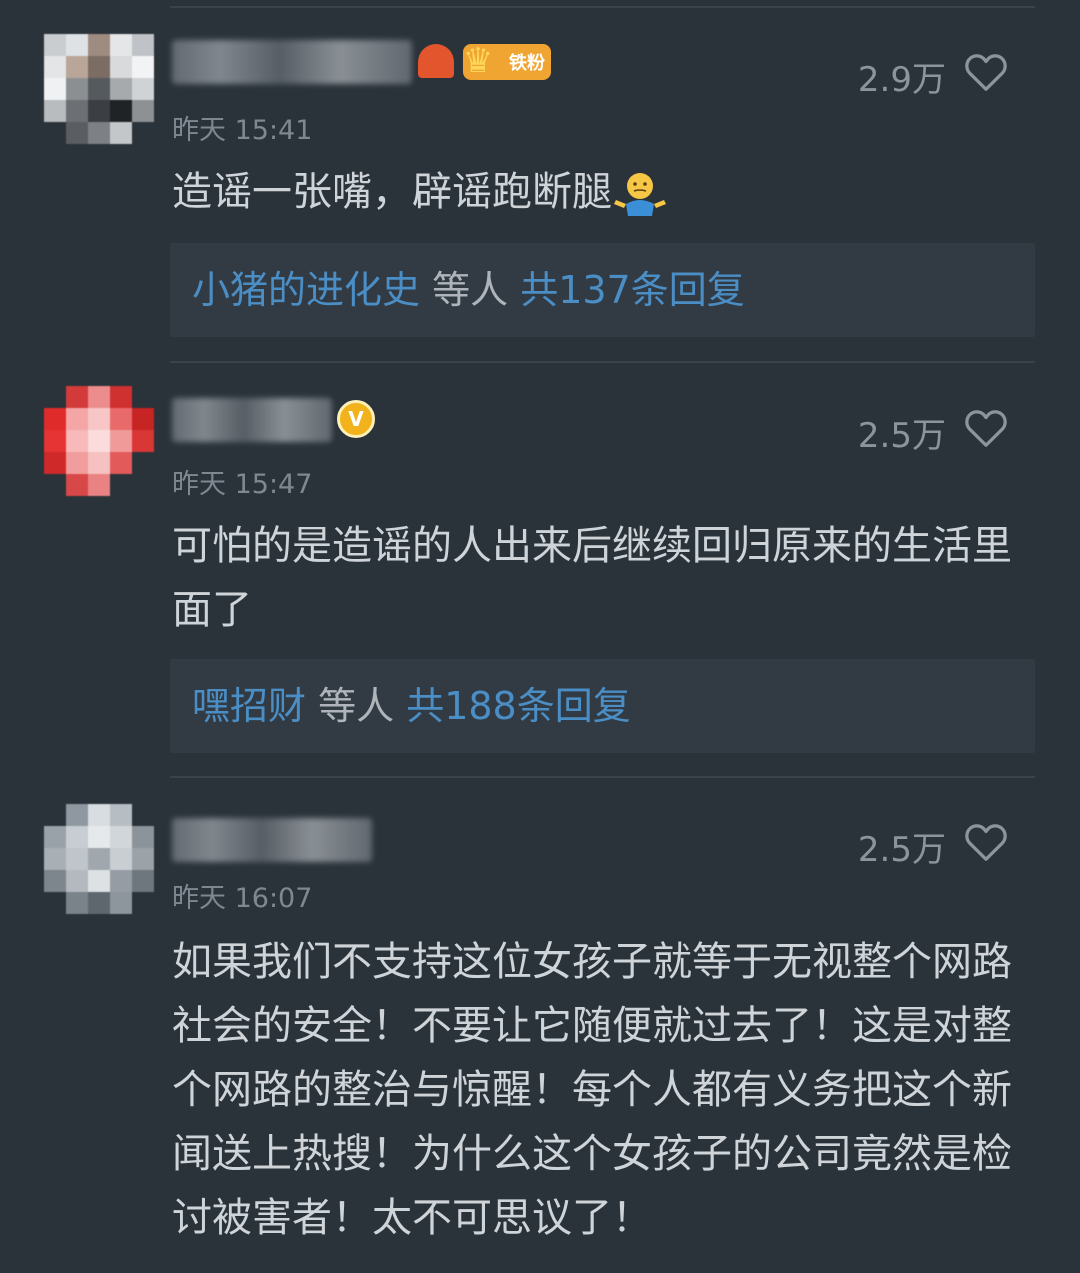 The width and height of the screenshot is (1080, 1273). What do you see at coordinates (356, 419) in the screenshot?
I see `verified-badge-icon: V` at bounding box center [356, 419].